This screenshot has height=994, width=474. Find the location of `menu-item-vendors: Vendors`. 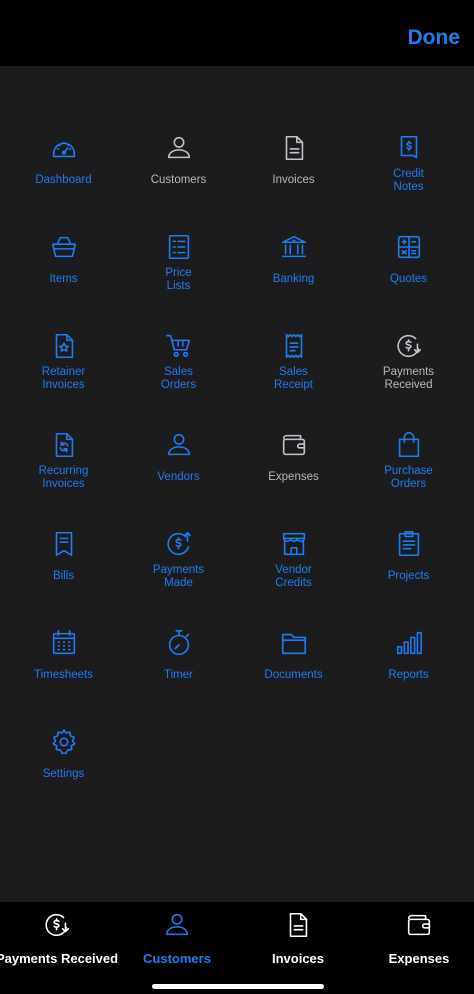

menu-item-vendors: Vendors is located at coordinates (178, 478).